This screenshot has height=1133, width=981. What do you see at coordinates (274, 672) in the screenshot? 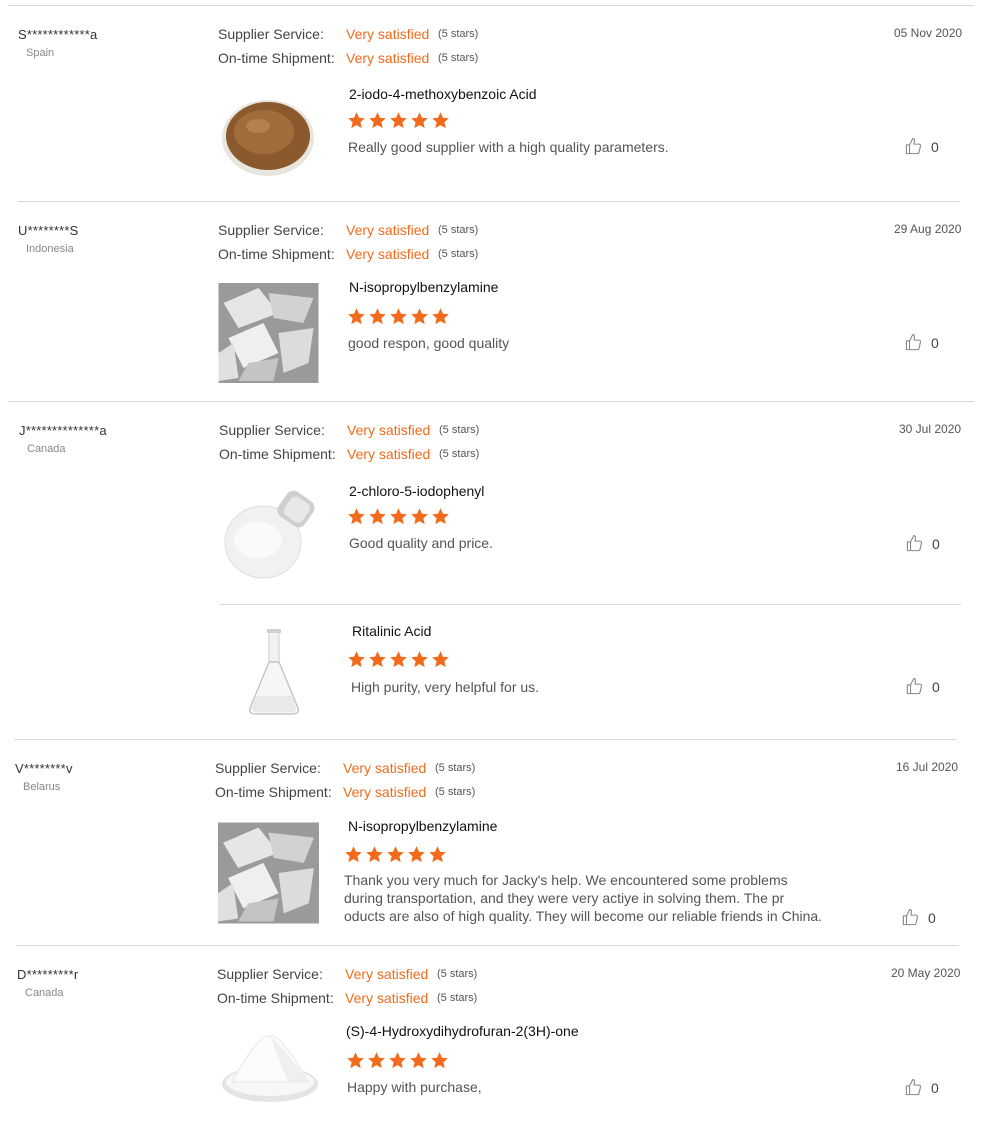
I see `flask-image` at bounding box center [274, 672].